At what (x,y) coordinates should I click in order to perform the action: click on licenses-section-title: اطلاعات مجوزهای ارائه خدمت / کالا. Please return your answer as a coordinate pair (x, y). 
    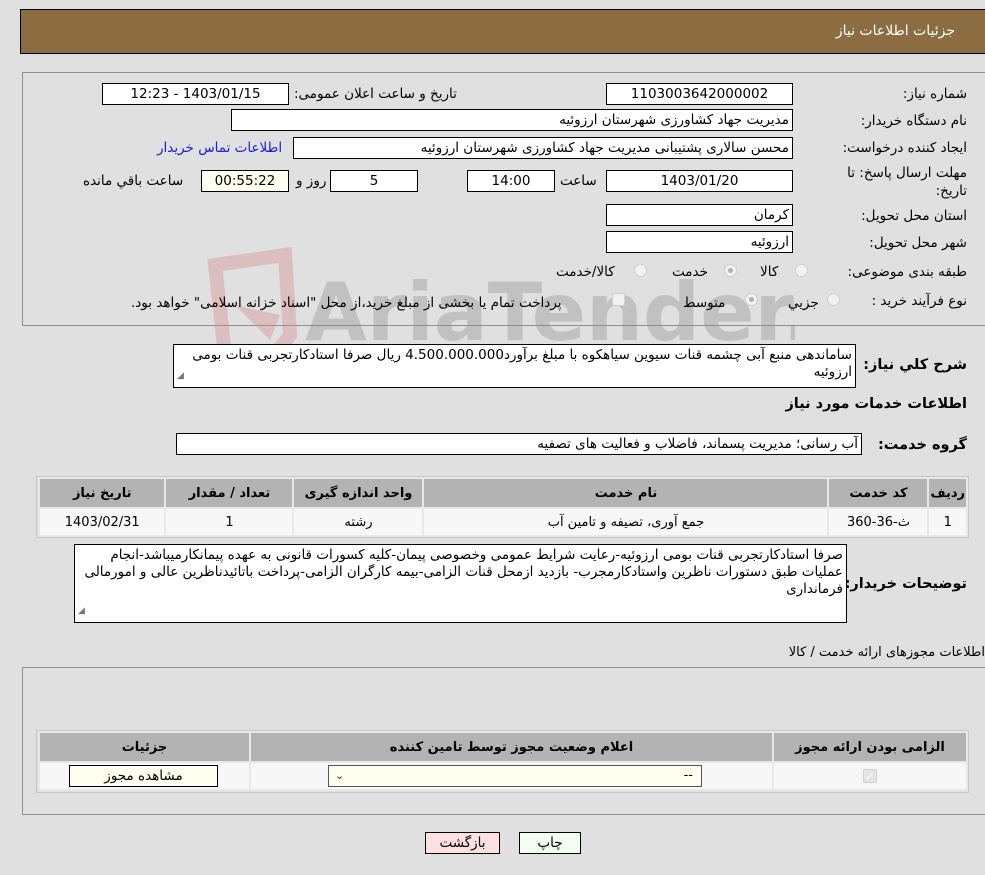
    Looking at the image, I should click on (886, 652).